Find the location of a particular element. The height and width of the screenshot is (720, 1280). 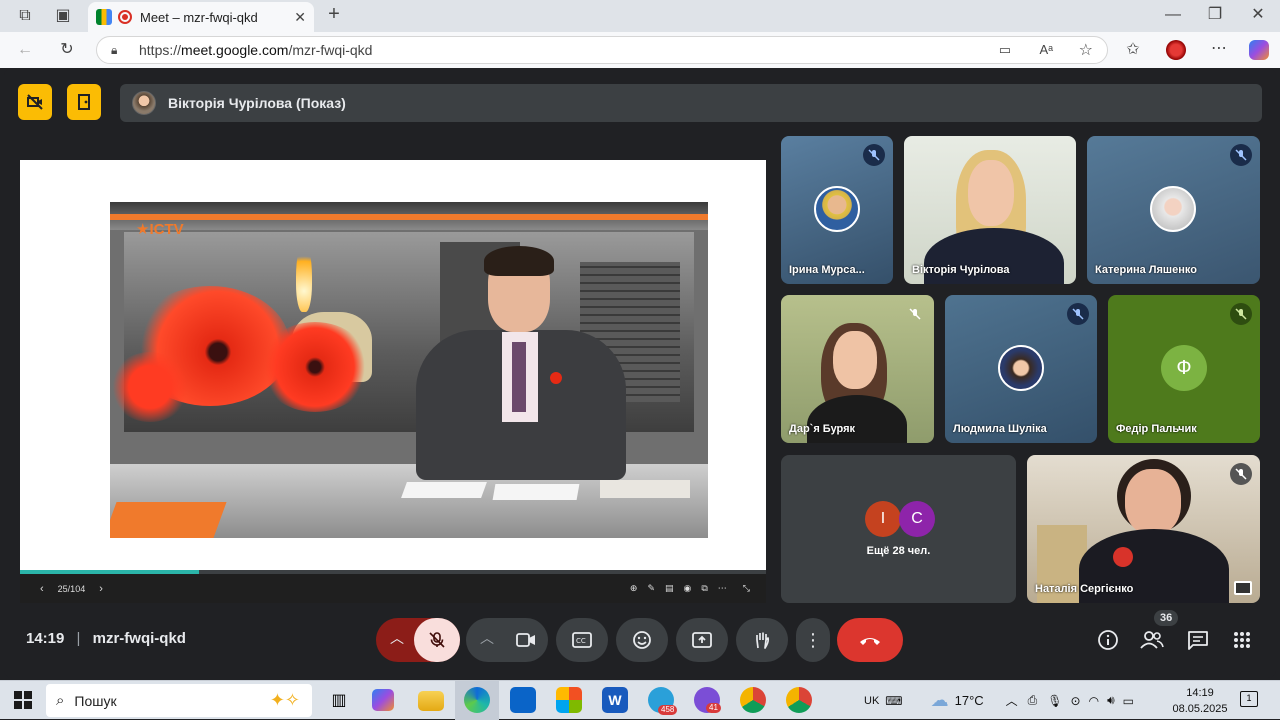

participant-tile: Катерина Ляшенко is located at coordinates (1173, 210).